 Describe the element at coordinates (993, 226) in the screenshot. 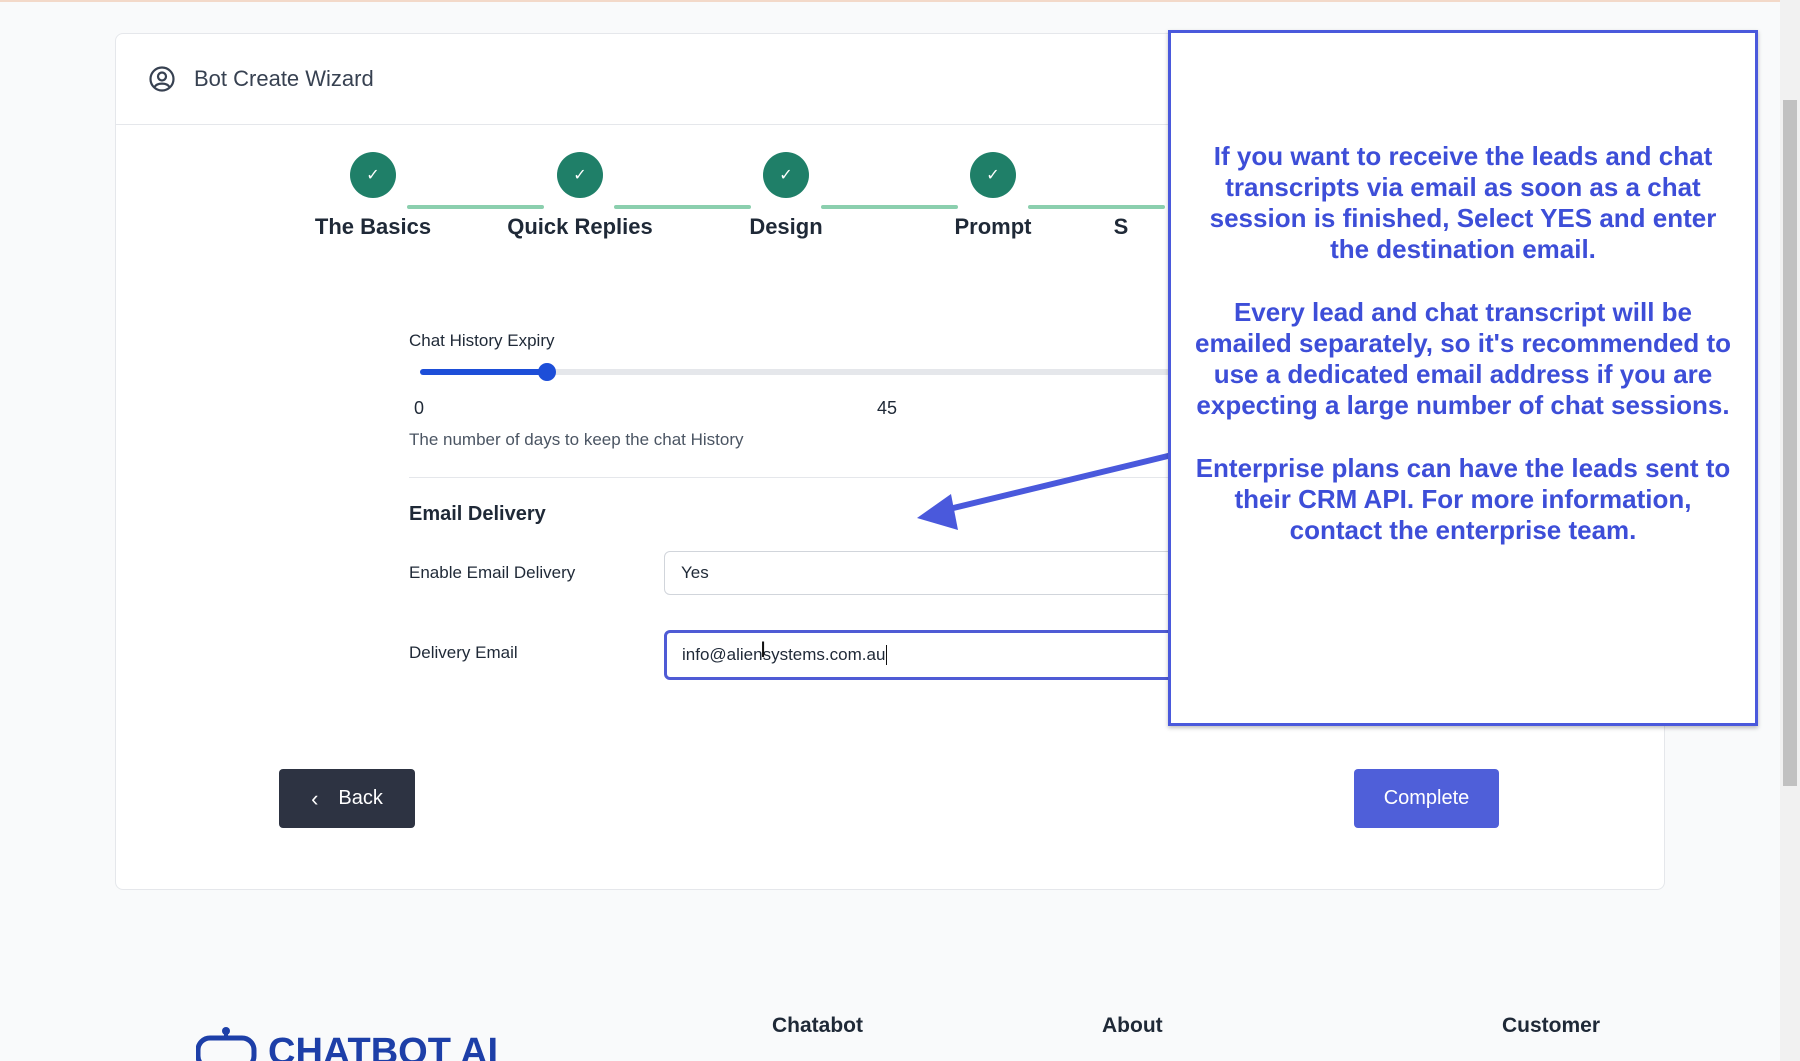

I see `step-label: Prompt` at that location.